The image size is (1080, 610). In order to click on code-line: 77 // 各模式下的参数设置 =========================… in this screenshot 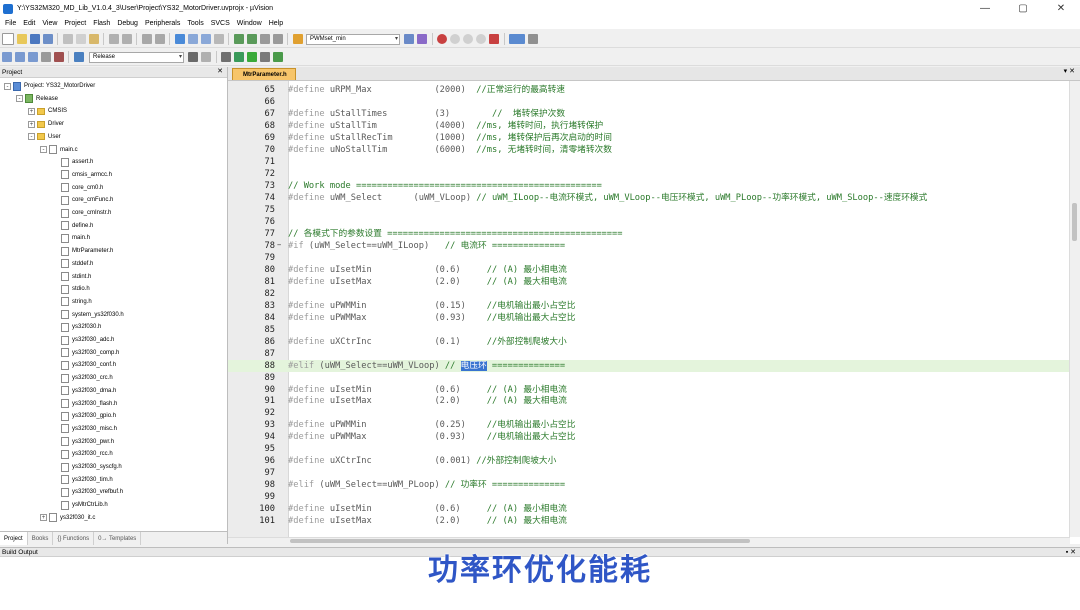, I will do `click(649, 234)`.